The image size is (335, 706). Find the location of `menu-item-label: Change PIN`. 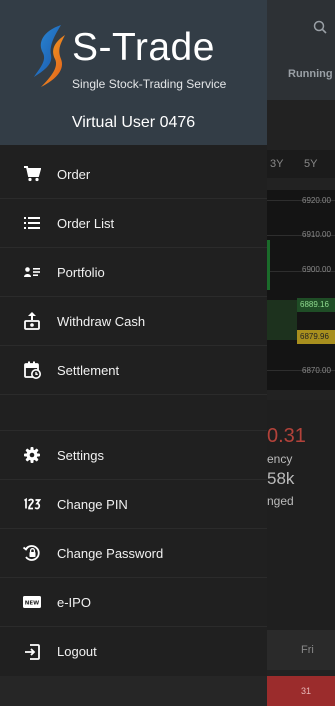

menu-item-label: Change PIN is located at coordinates (92, 504).